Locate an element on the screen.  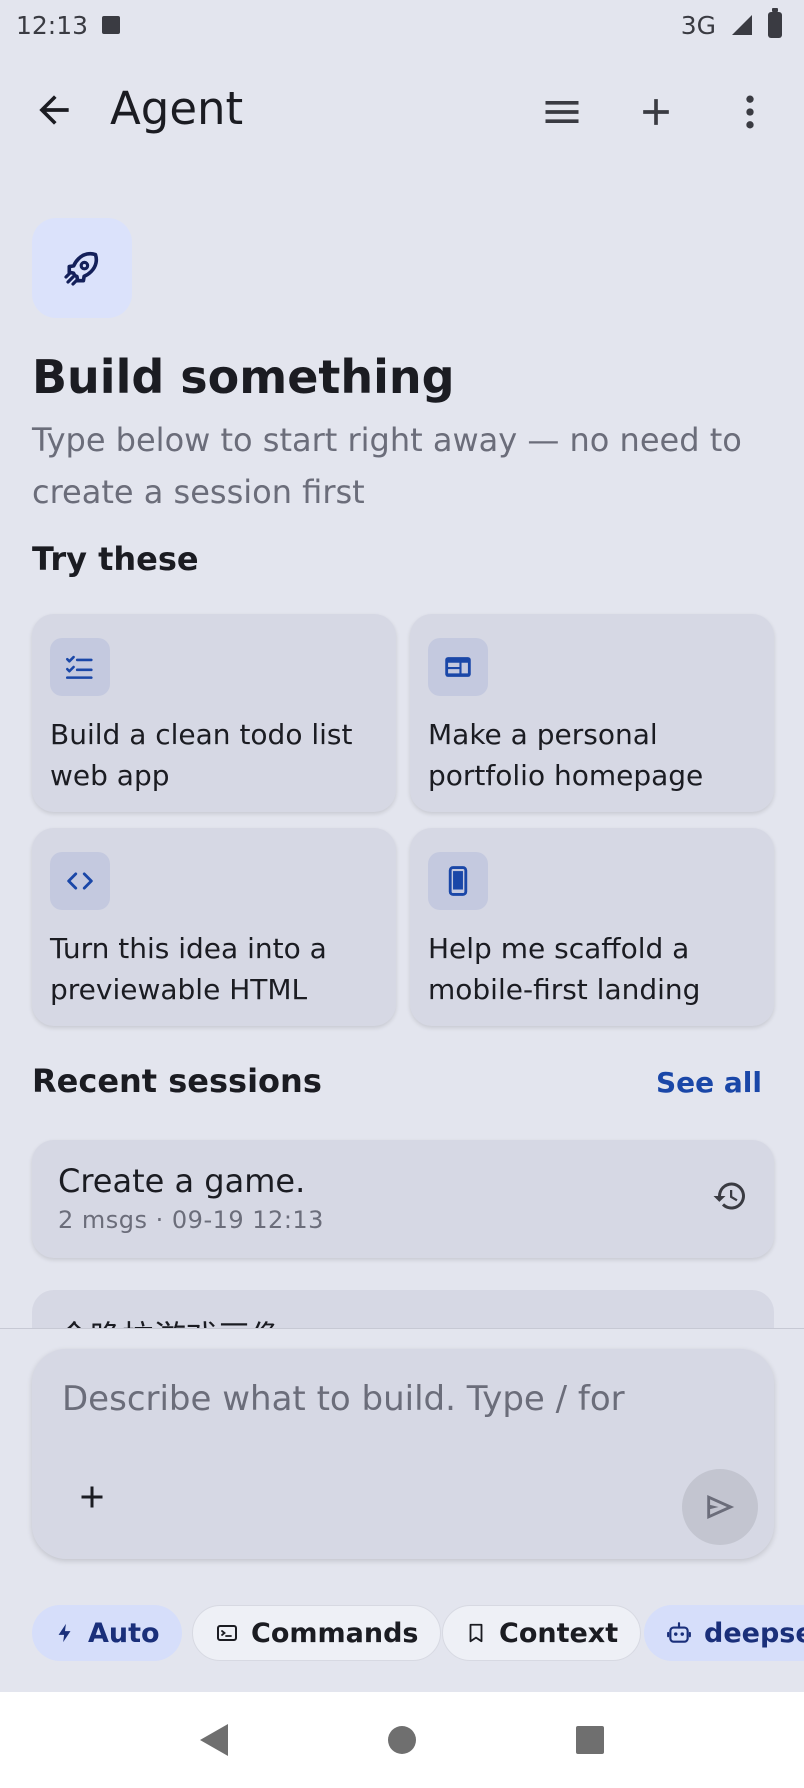
back-arrow-icon is located at coordinates (54, 110).